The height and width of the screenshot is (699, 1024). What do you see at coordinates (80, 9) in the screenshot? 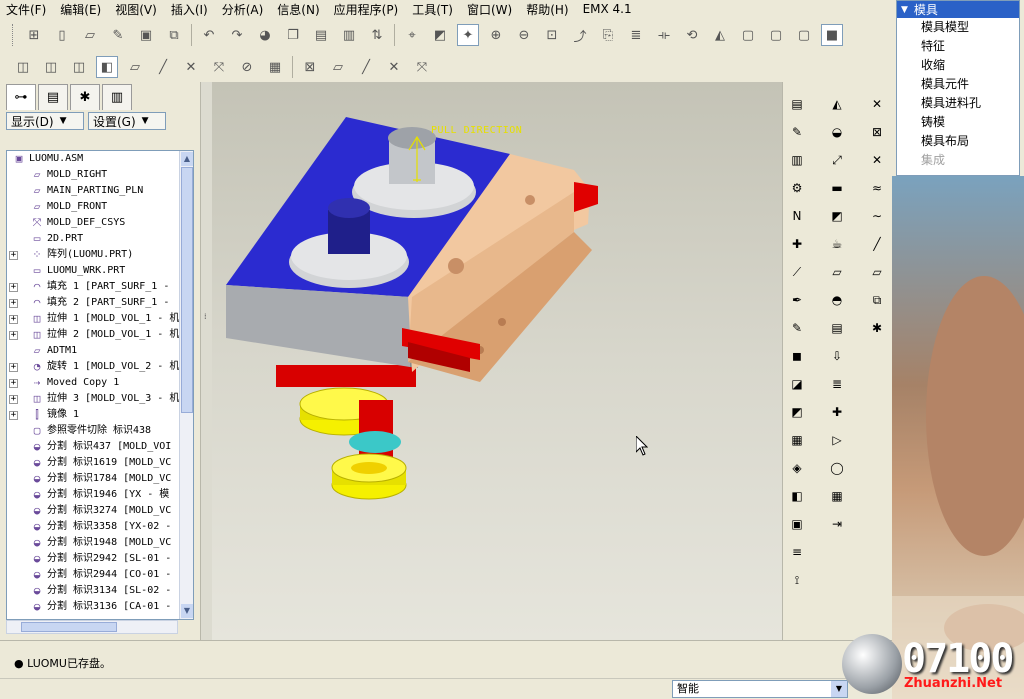
I see `menu-edit: 编辑(E)` at bounding box center [80, 9].